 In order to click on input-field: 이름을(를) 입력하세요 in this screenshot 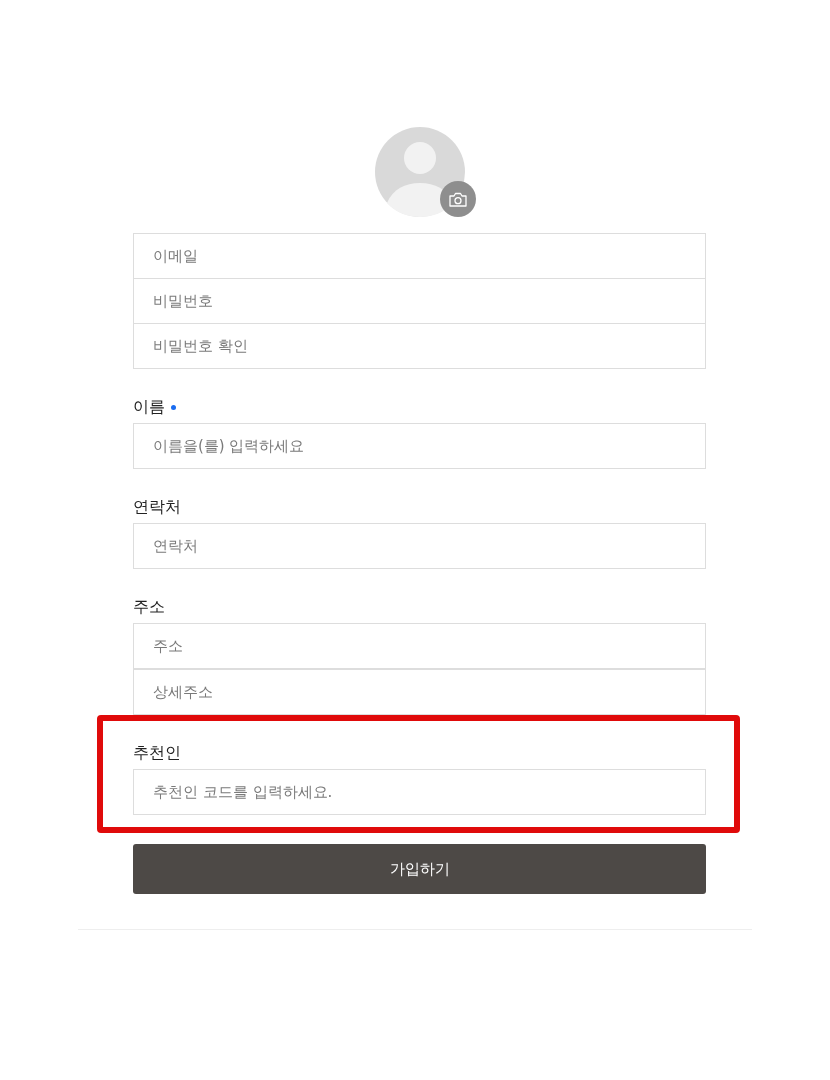, I will do `click(419, 446)`.